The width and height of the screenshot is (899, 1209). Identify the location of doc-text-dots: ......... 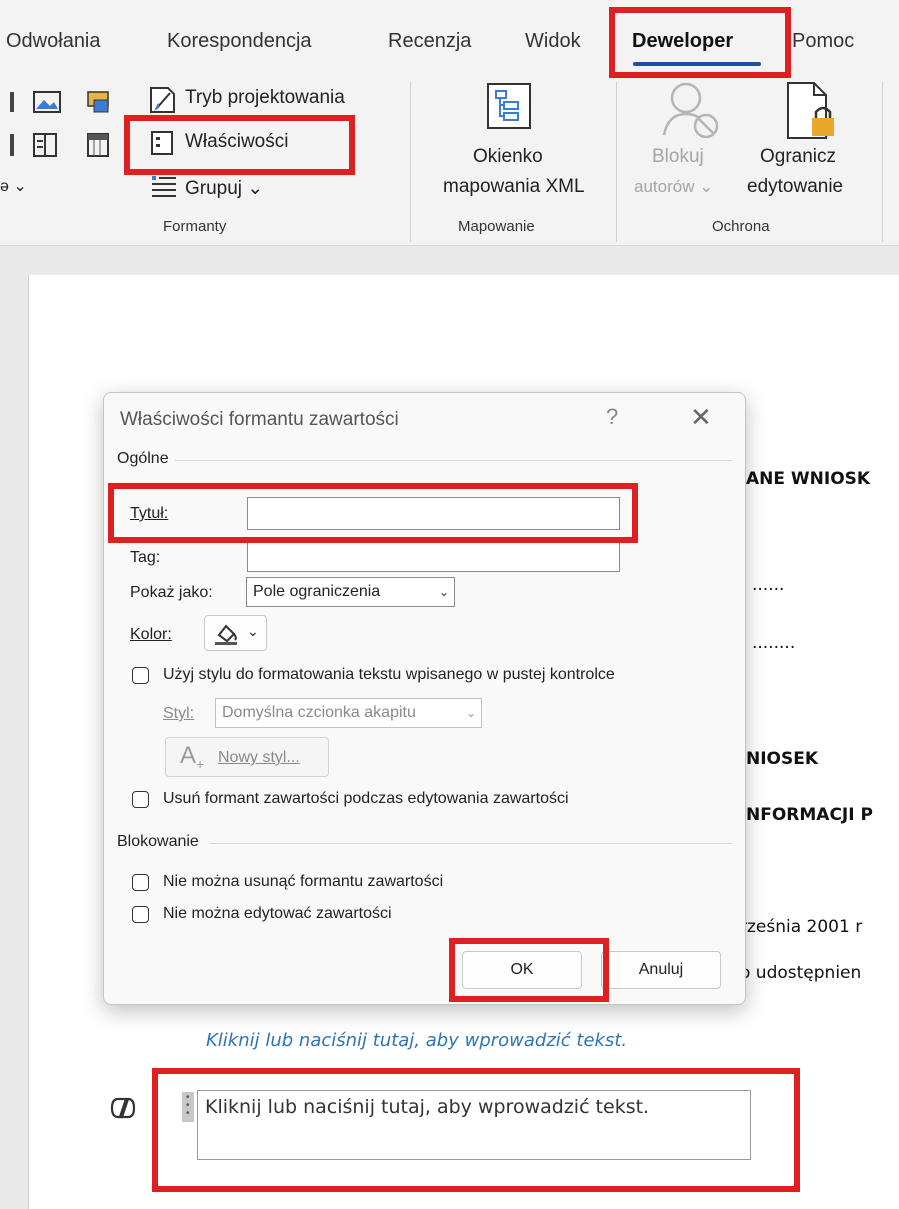
(774, 643).